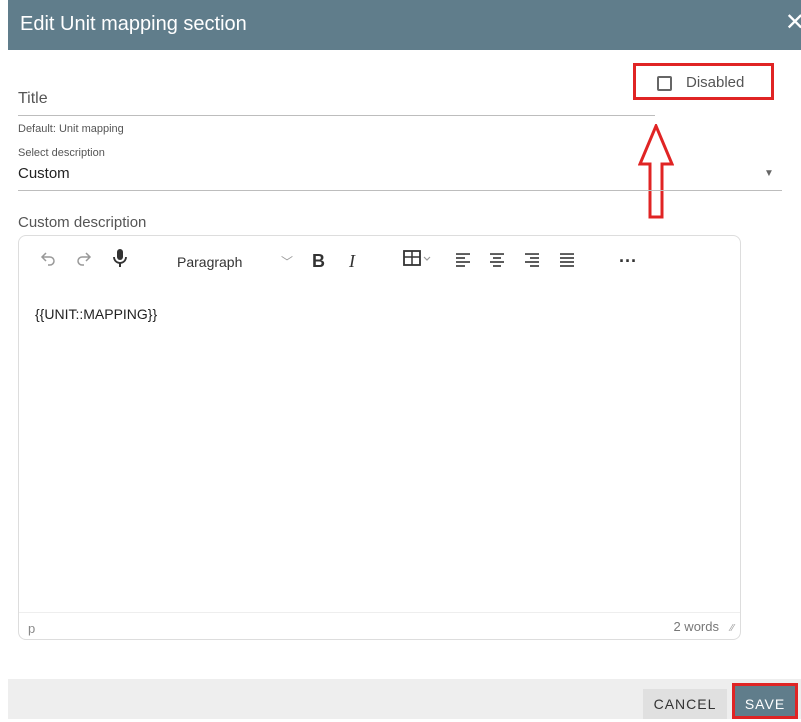  Describe the element at coordinates (352, 261) in the screenshot. I see `italic-icon: I` at that location.